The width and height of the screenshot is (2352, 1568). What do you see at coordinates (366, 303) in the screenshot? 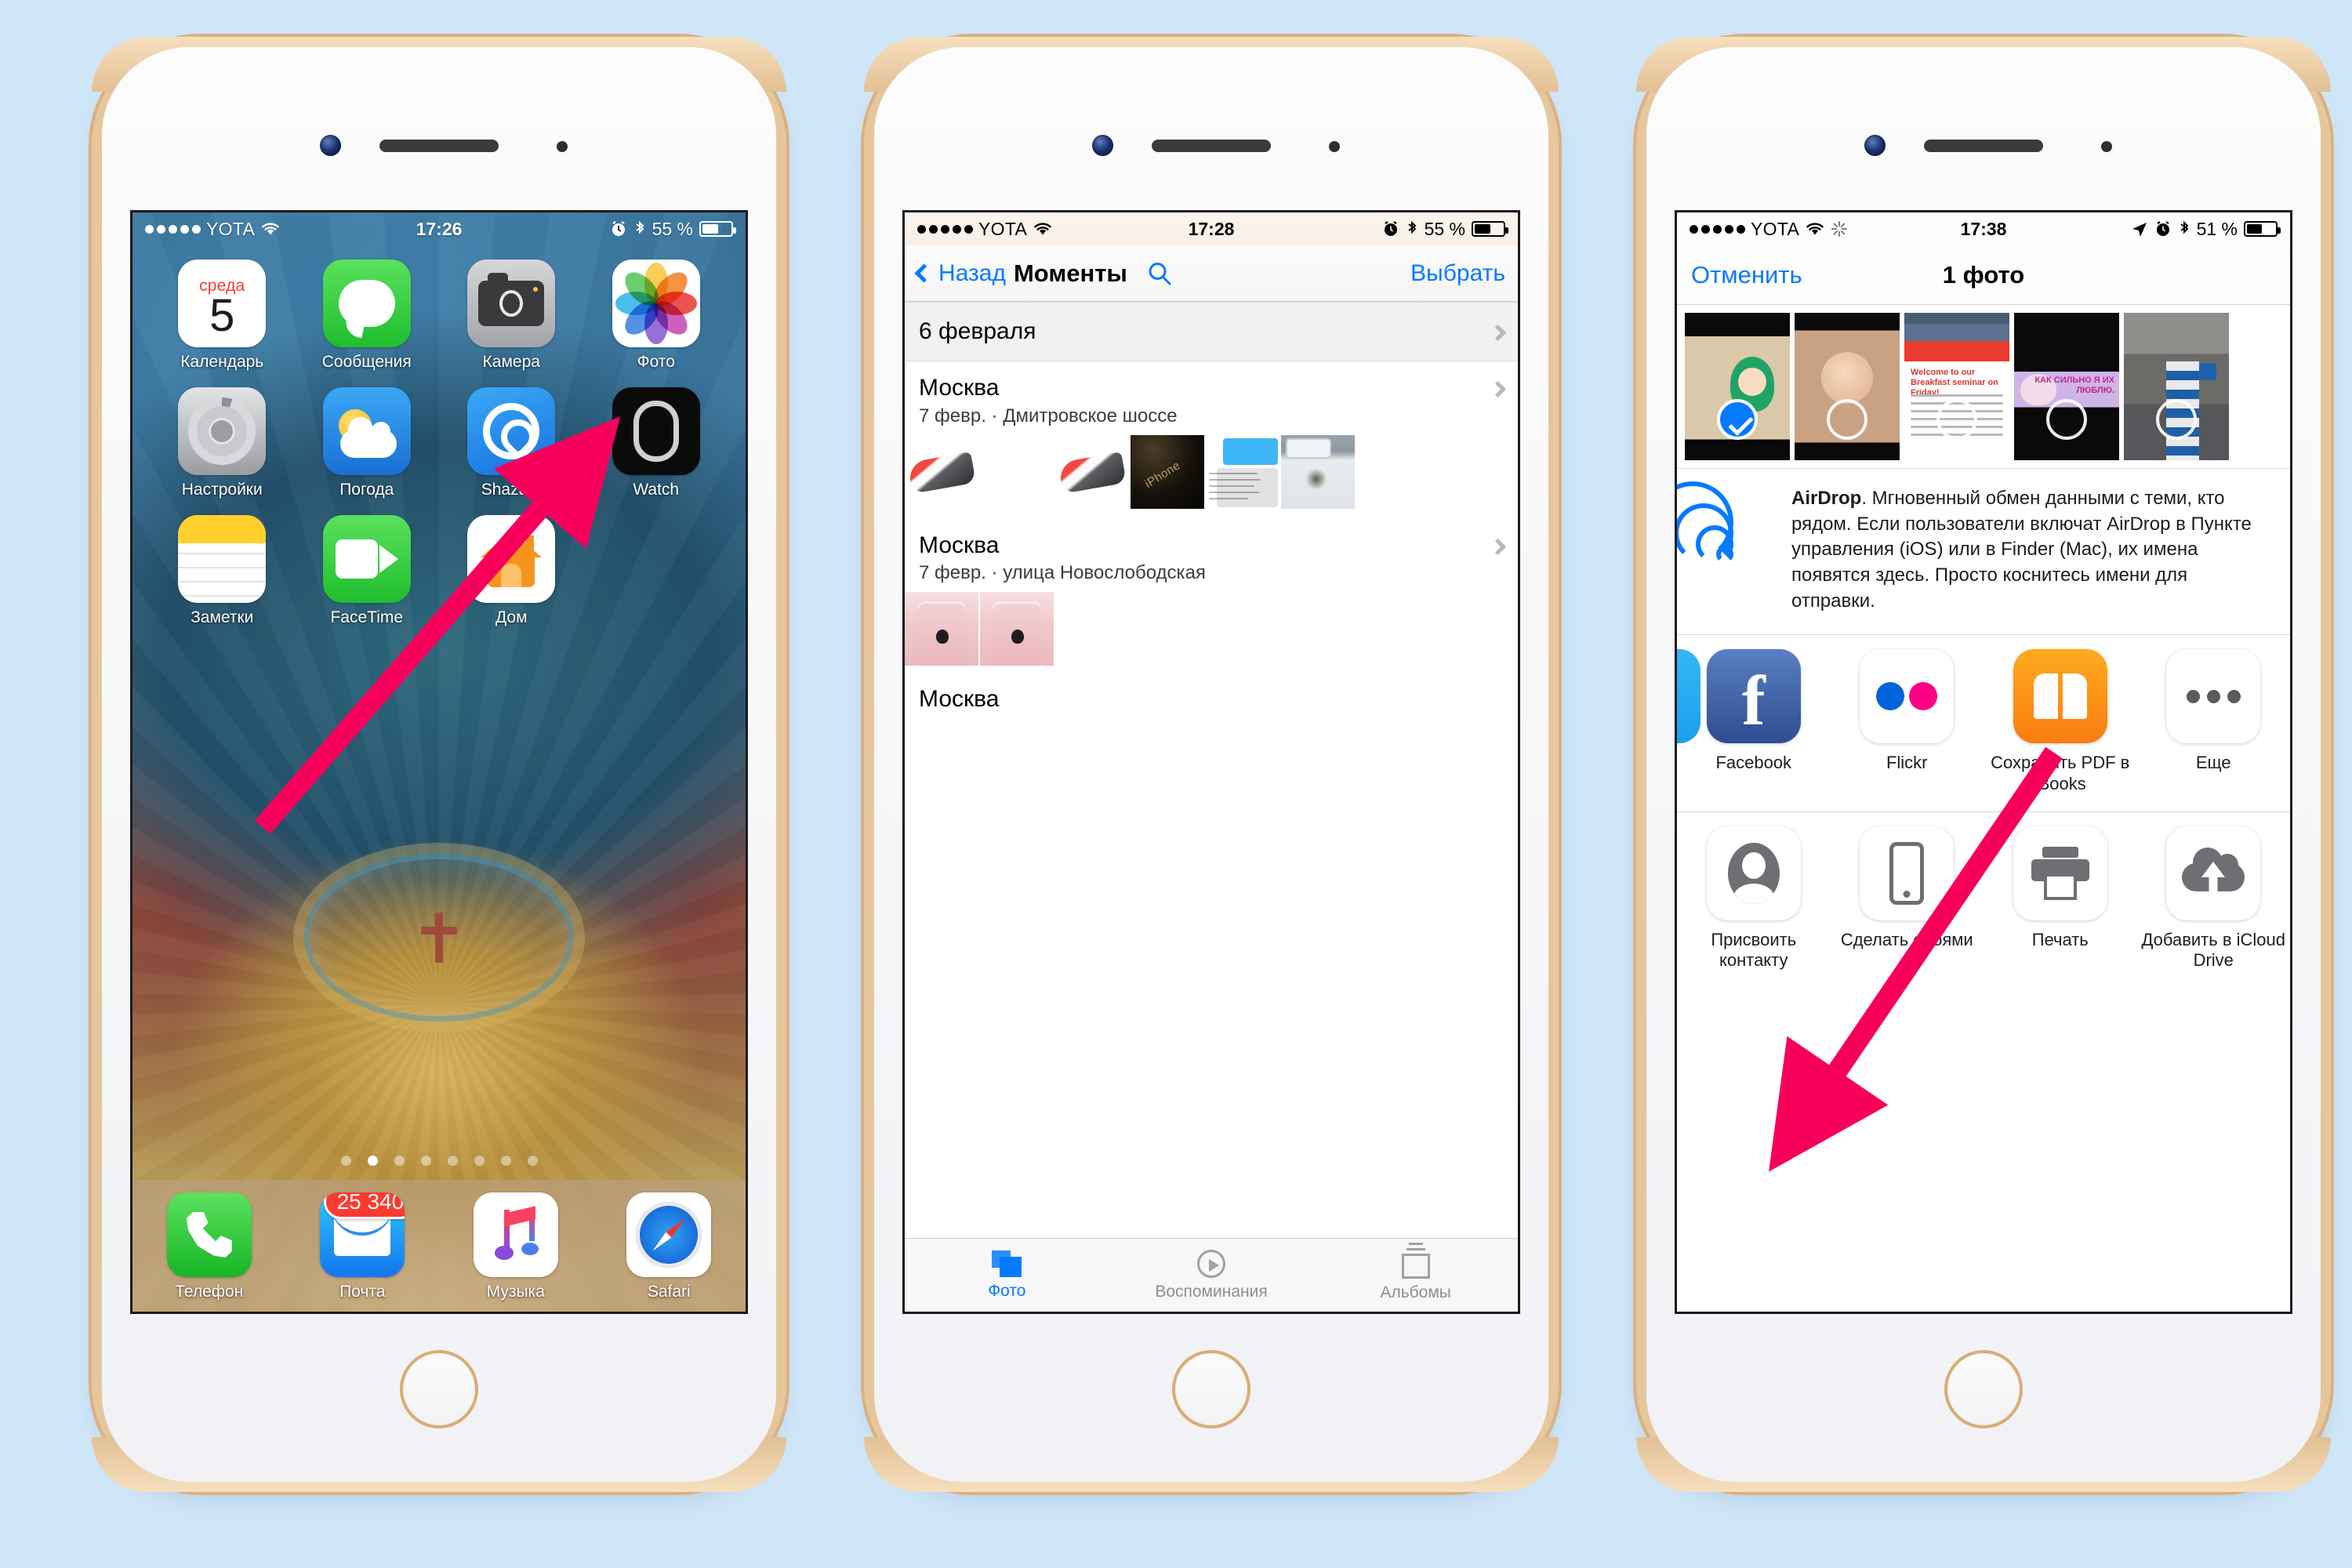
I see `messages-icon` at bounding box center [366, 303].